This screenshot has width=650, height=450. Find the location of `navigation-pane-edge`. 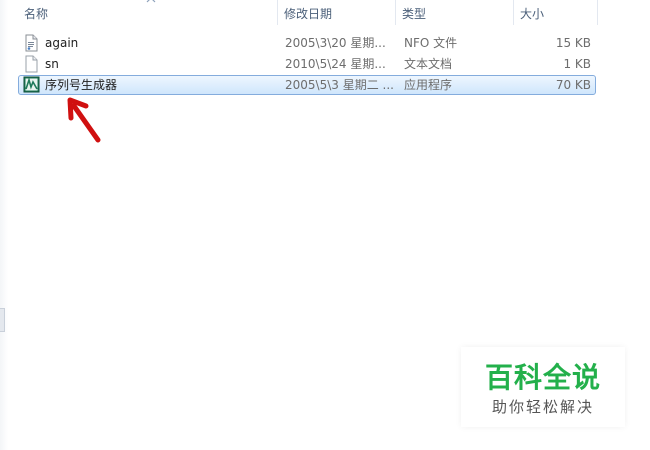

navigation-pane-edge is located at coordinates (4, 225).